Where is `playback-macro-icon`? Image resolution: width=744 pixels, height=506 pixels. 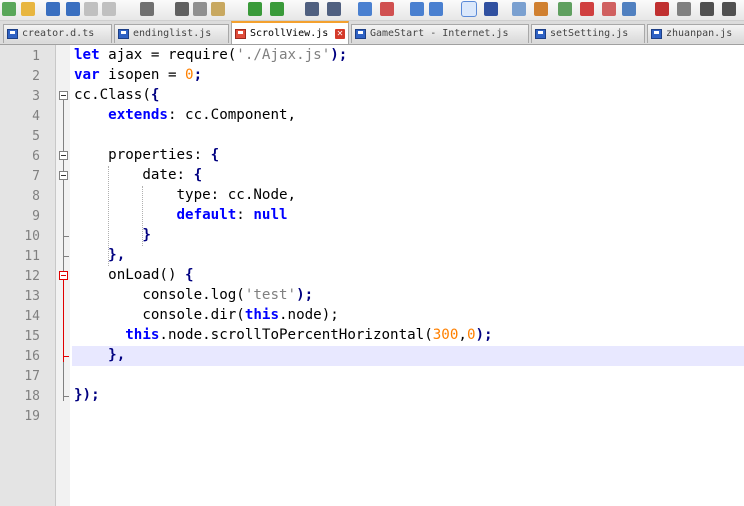
playback-macro-icon is located at coordinates (707, 9).